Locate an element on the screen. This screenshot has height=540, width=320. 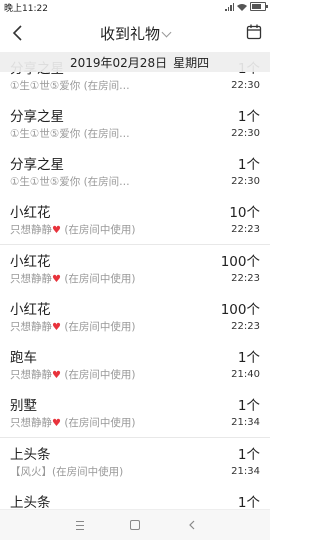
date-text: 2019年02月28日 is located at coordinates (119, 63).